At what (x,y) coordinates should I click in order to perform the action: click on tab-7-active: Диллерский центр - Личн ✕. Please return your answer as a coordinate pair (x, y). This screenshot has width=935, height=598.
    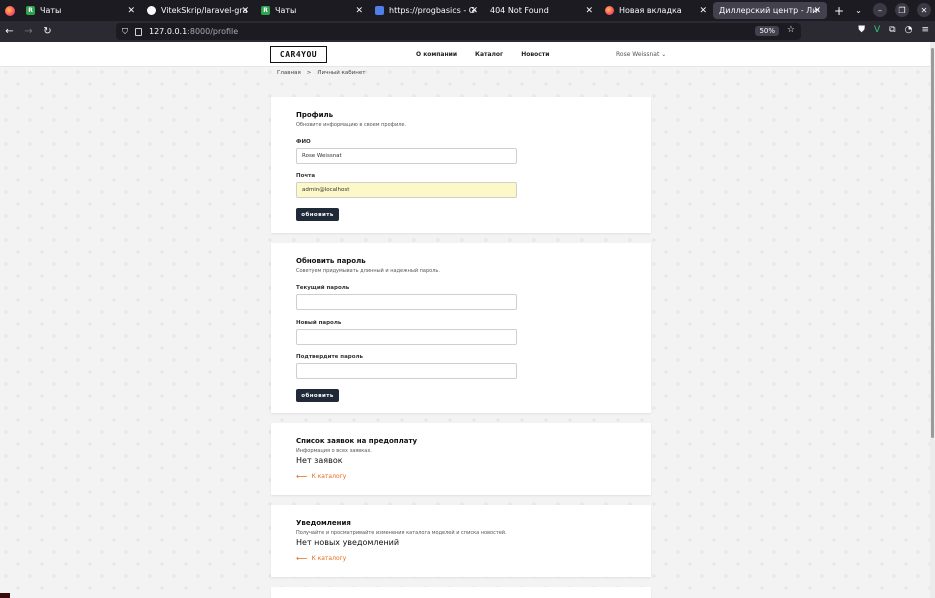
    Looking at the image, I should click on (770, 10).